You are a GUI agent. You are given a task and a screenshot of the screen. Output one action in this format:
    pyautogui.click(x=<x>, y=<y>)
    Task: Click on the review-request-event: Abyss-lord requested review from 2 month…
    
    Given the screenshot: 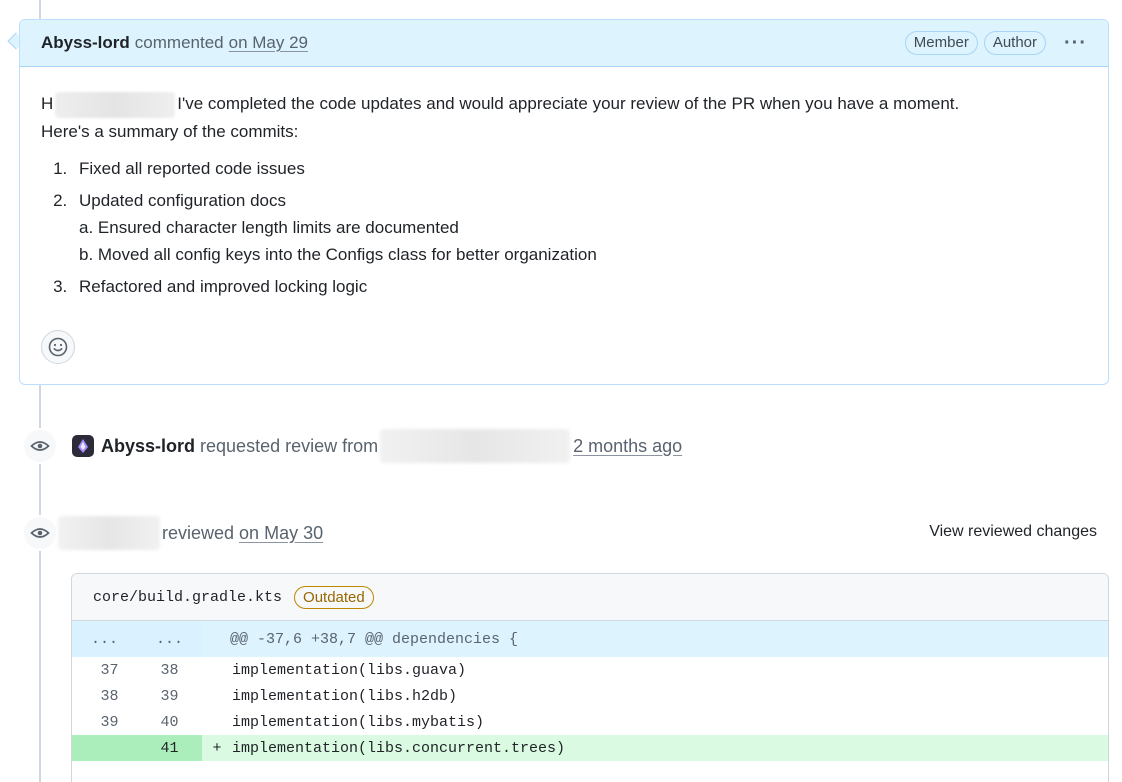 What is the action you would take?
    pyautogui.click(x=352, y=446)
    